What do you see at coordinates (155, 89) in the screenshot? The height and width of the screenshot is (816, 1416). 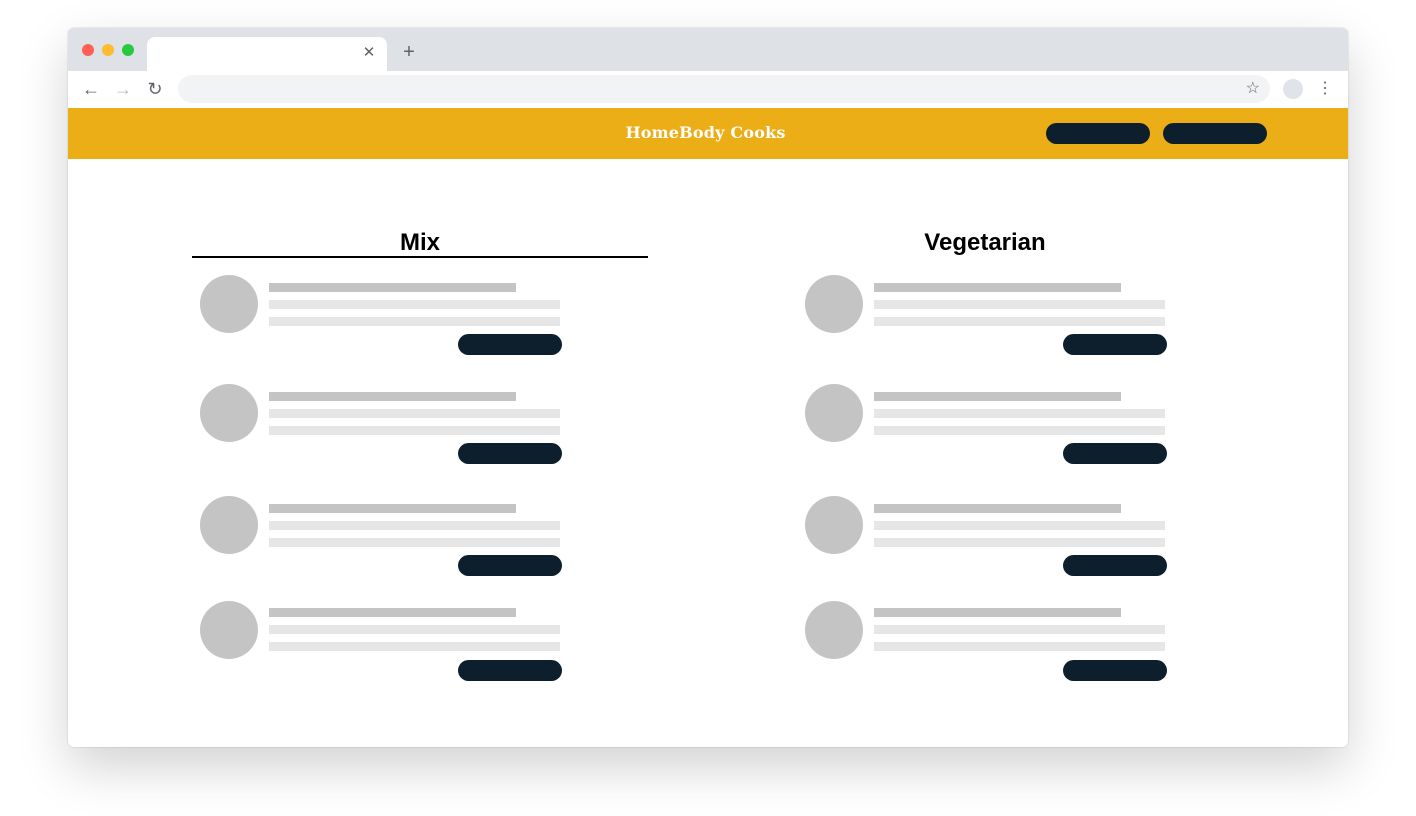 I see `reload-icon: ↻` at bounding box center [155, 89].